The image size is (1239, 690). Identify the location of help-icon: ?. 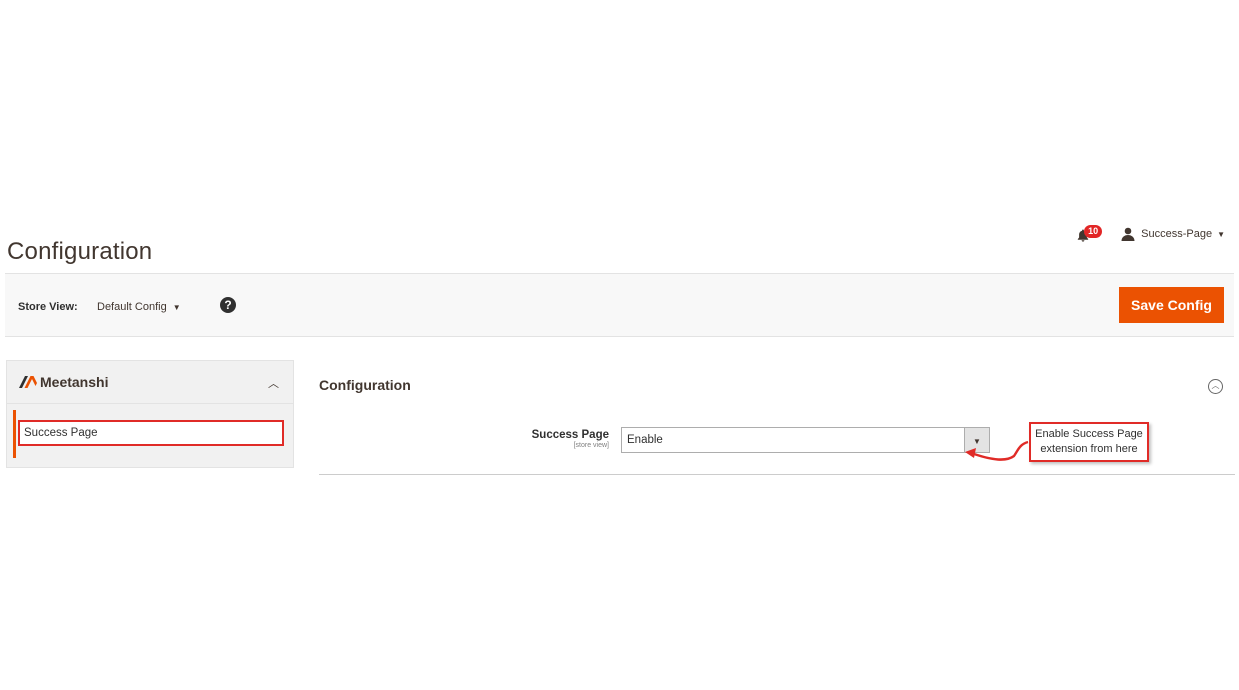
(228, 305).